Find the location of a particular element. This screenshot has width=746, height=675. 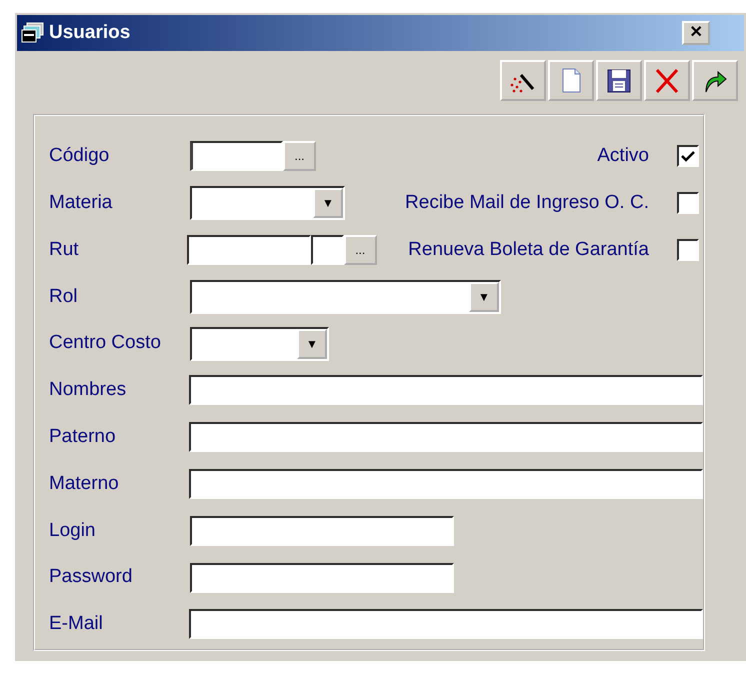

close-button: ✕ is located at coordinates (696, 33).